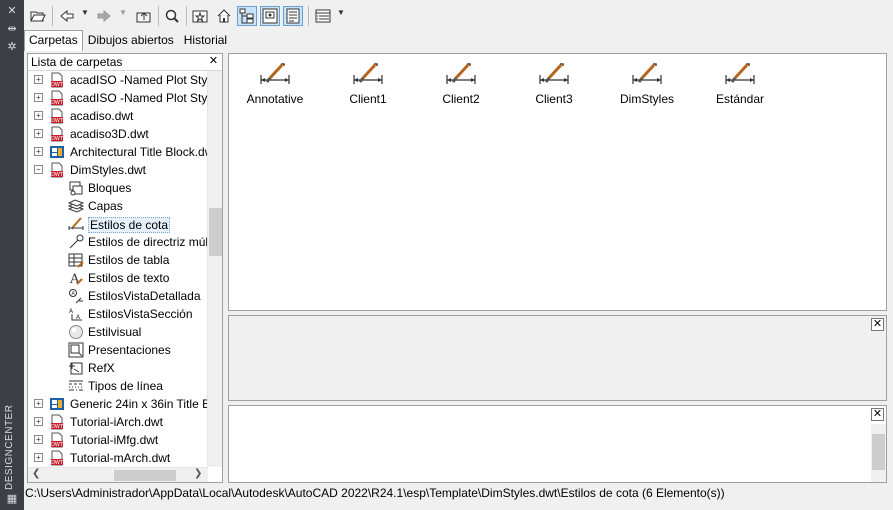 The width and height of the screenshot is (893, 510). Describe the element at coordinates (647, 85) in the screenshot. I see `dimstyle-item: DimStyles` at that location.